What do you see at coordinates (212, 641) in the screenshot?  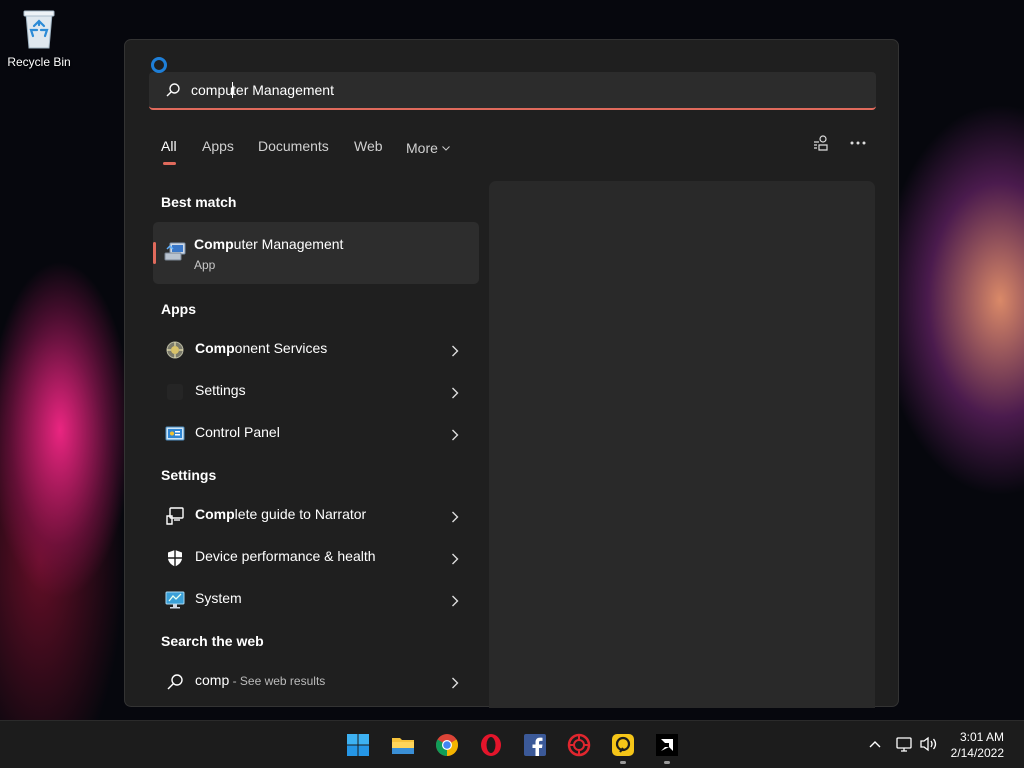 I see `search-web-heading: Search the web` at bounding box center [212, 641].